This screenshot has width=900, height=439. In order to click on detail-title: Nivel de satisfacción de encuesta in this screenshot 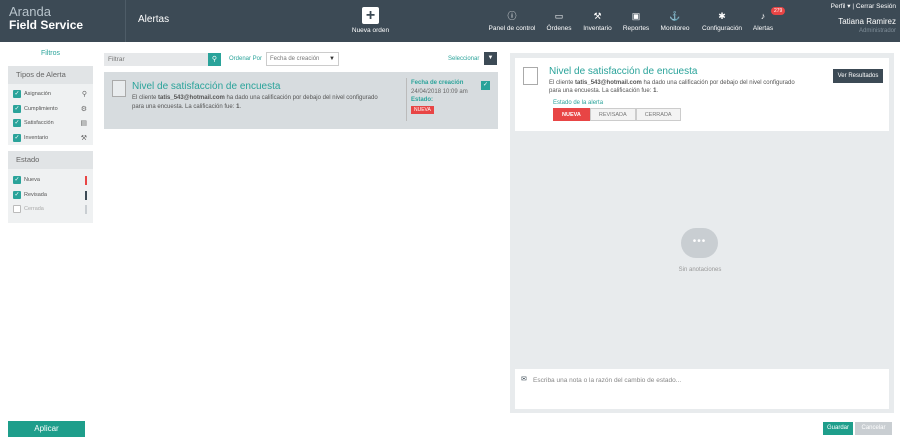, I will do `click(623, 71)`.